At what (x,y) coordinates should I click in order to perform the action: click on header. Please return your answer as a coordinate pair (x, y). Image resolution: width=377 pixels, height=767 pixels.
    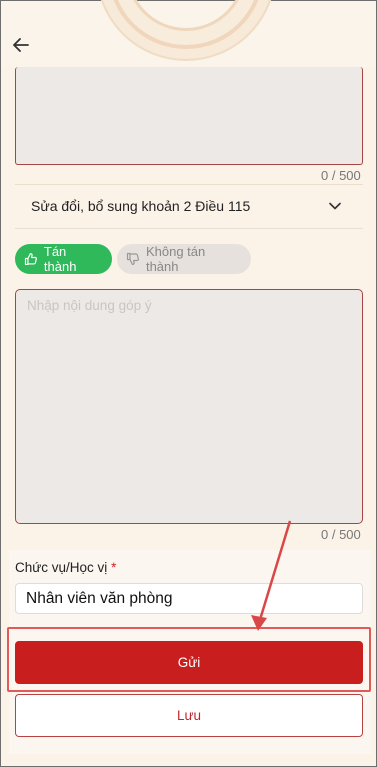
    Looking at the image, I should click on (188, 33).